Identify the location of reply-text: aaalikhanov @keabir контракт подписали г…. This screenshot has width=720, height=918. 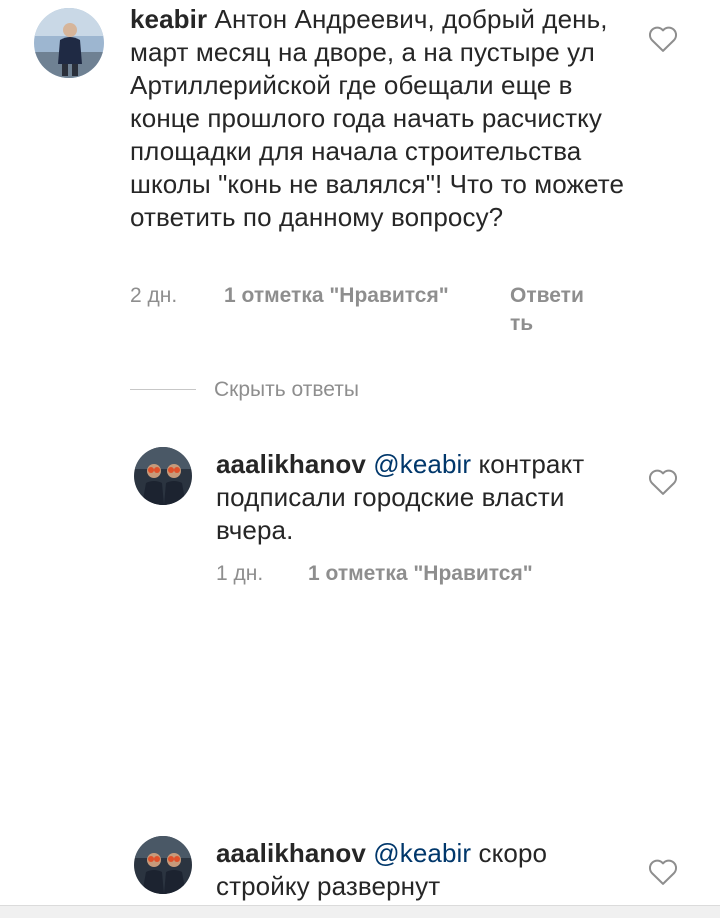
(416, 497).